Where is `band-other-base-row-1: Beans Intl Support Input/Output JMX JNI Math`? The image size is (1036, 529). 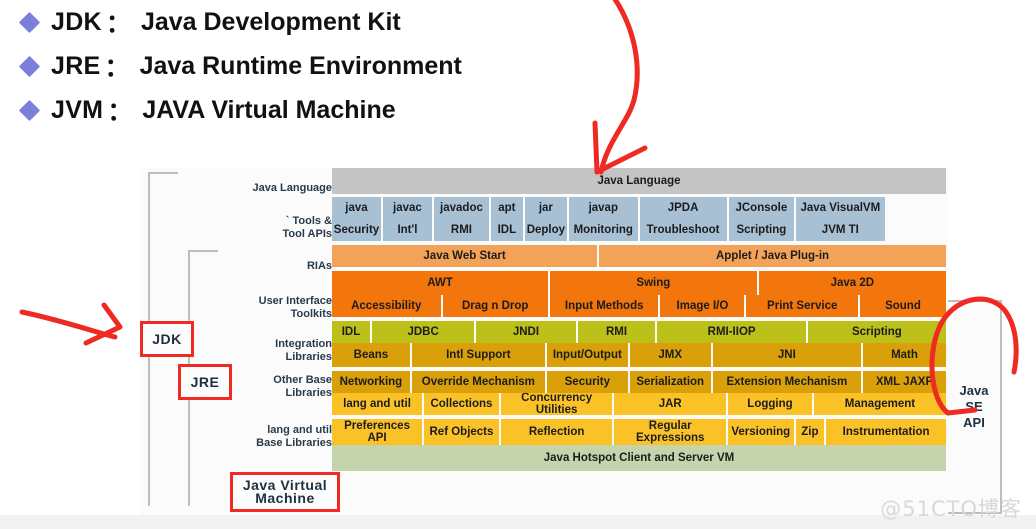
band-other-base-row-1: Beans Intl Support Input/Output JMX JNI Math is located at coordinates (639, 355).